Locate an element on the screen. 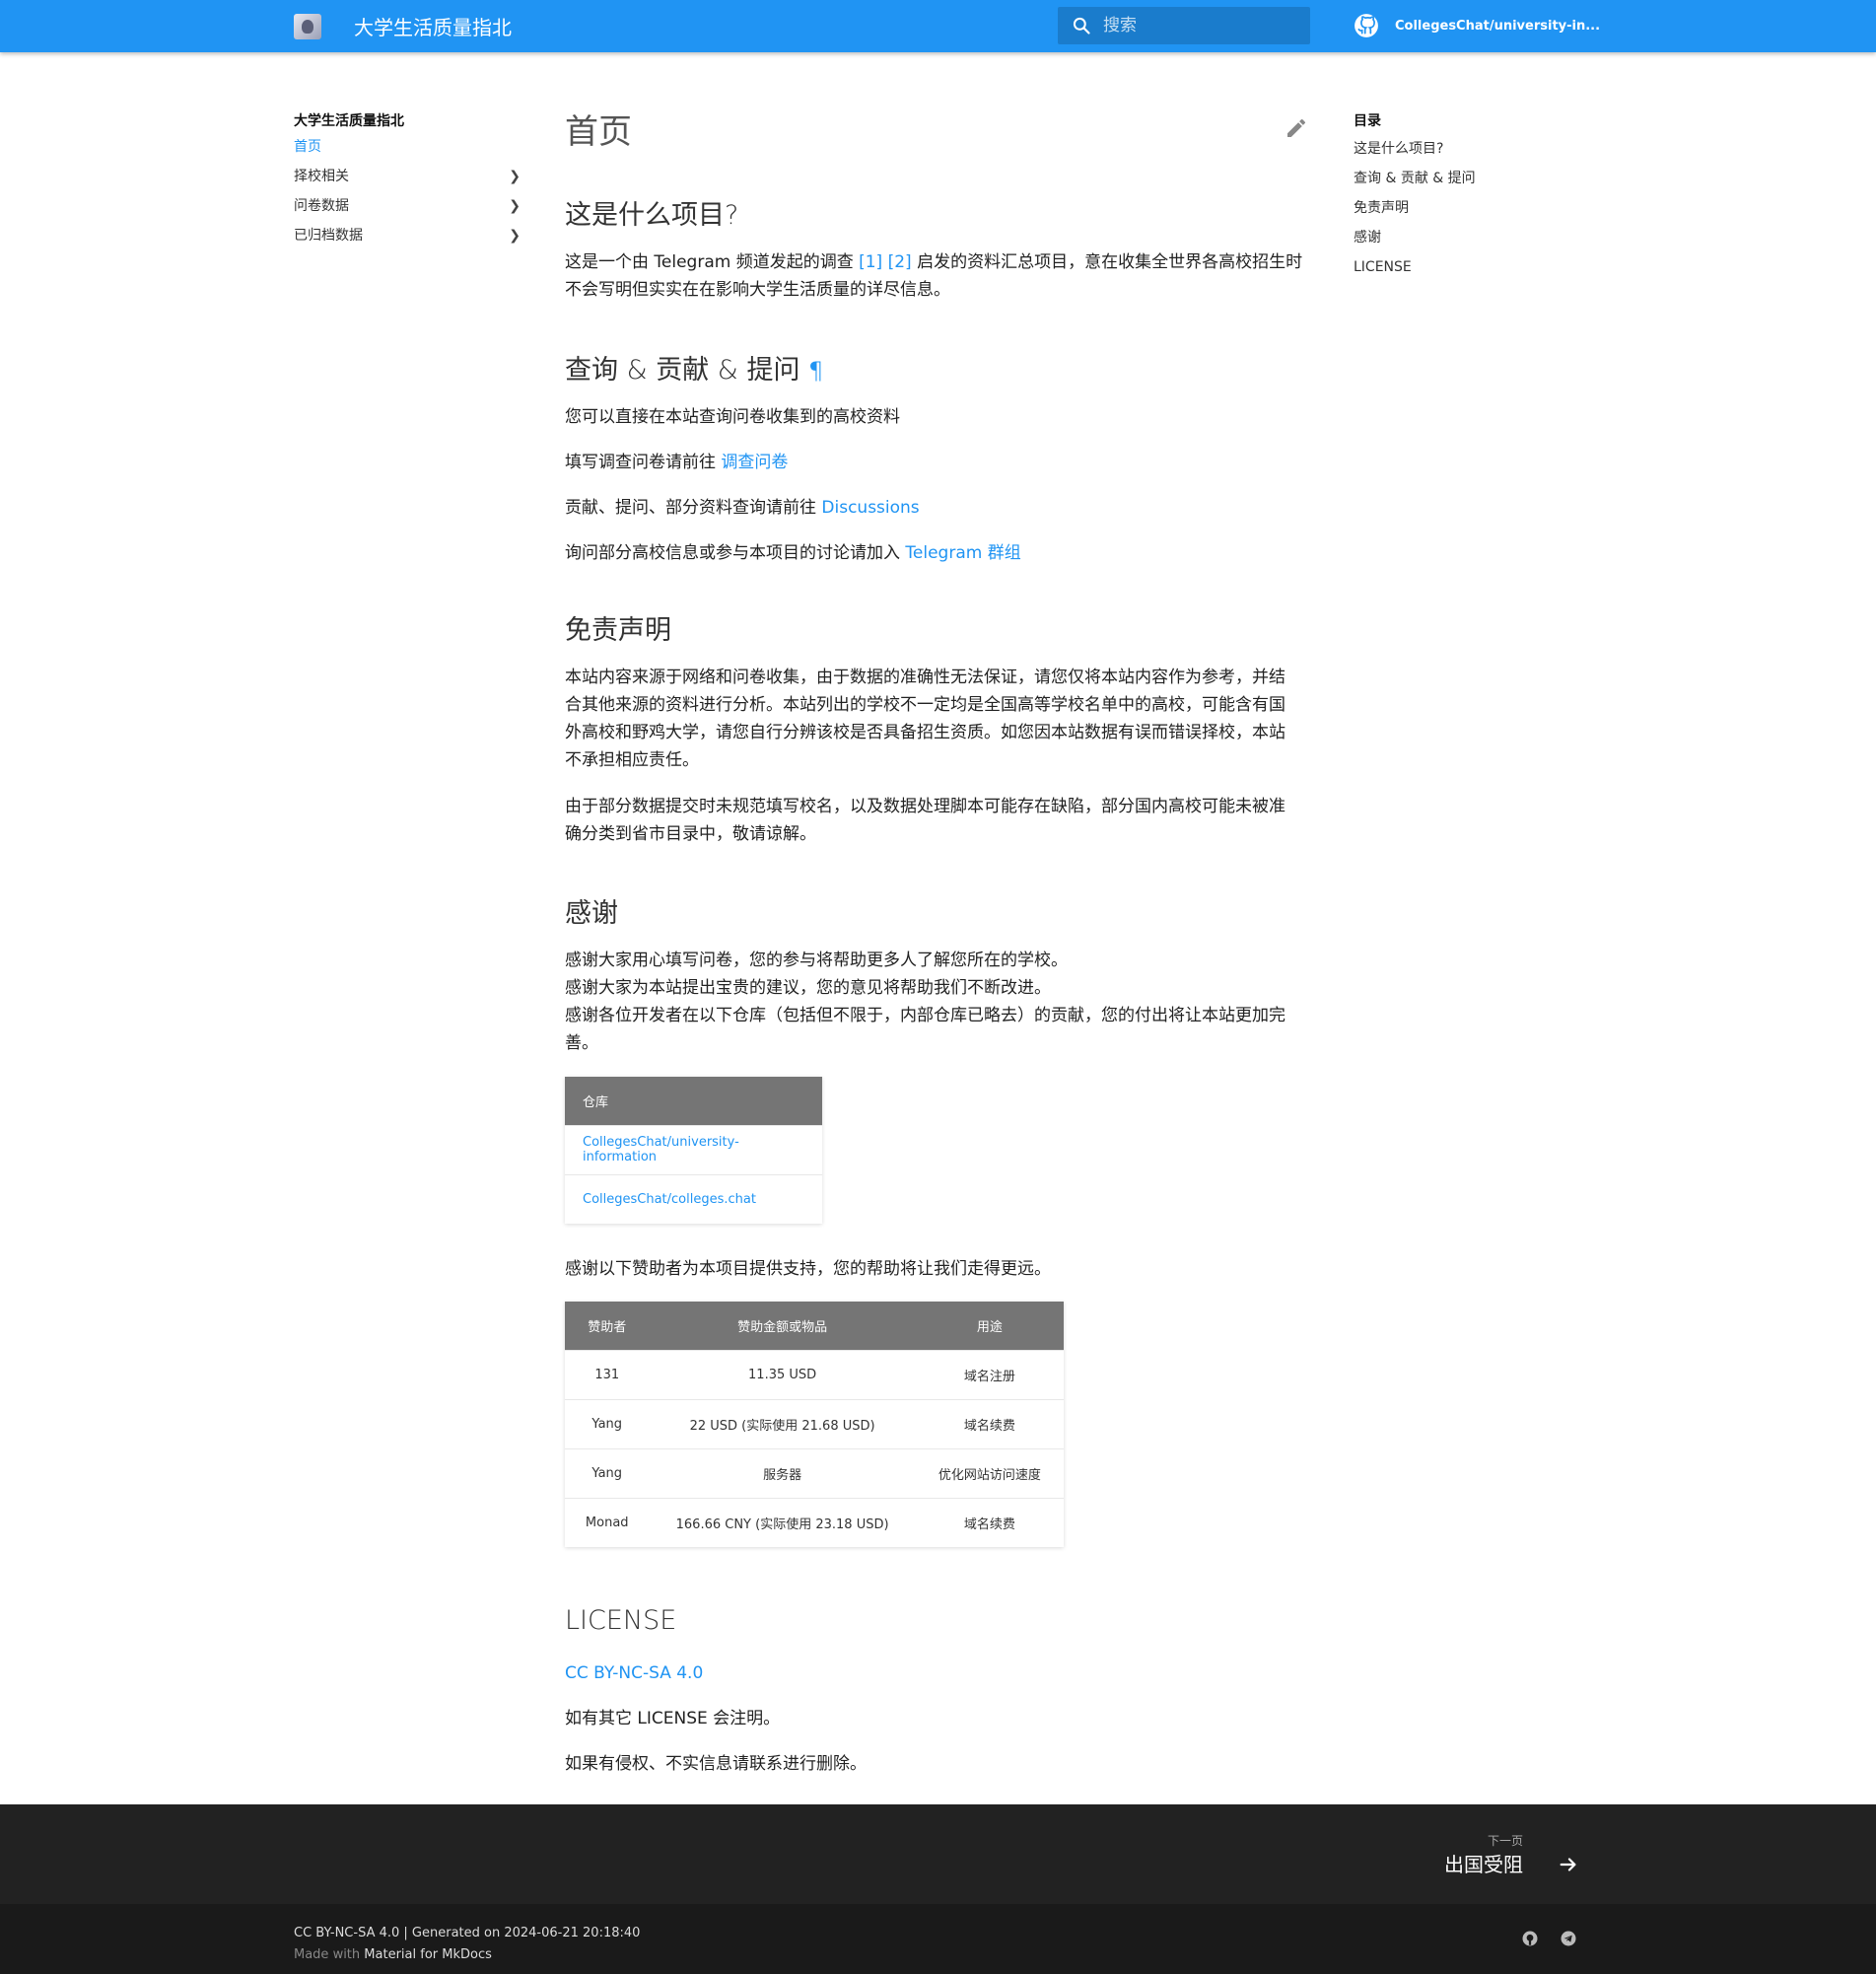  nav-item-label: 问卷数据 is located at coordinates (321, 206).